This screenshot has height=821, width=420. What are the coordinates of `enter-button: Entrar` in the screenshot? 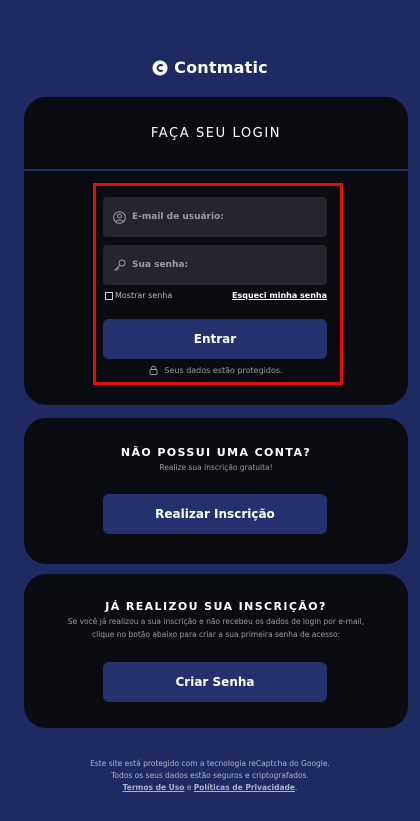 It's located at (215, 339).